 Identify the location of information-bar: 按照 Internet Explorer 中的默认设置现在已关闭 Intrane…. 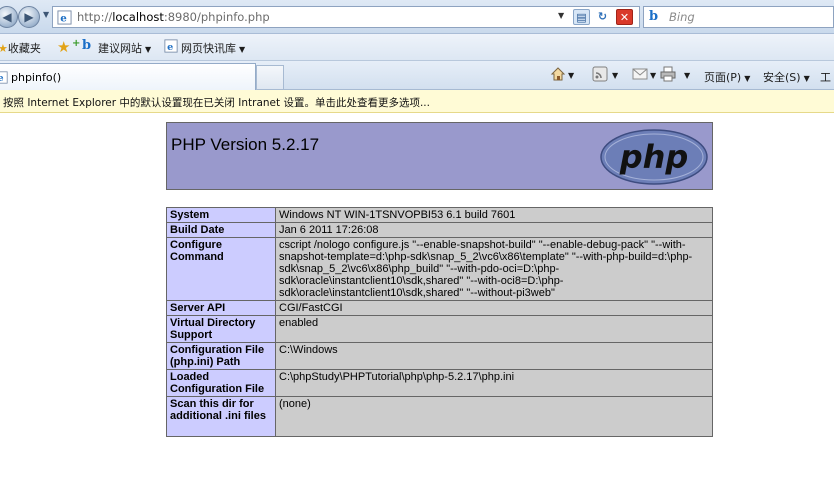
(417, 101).